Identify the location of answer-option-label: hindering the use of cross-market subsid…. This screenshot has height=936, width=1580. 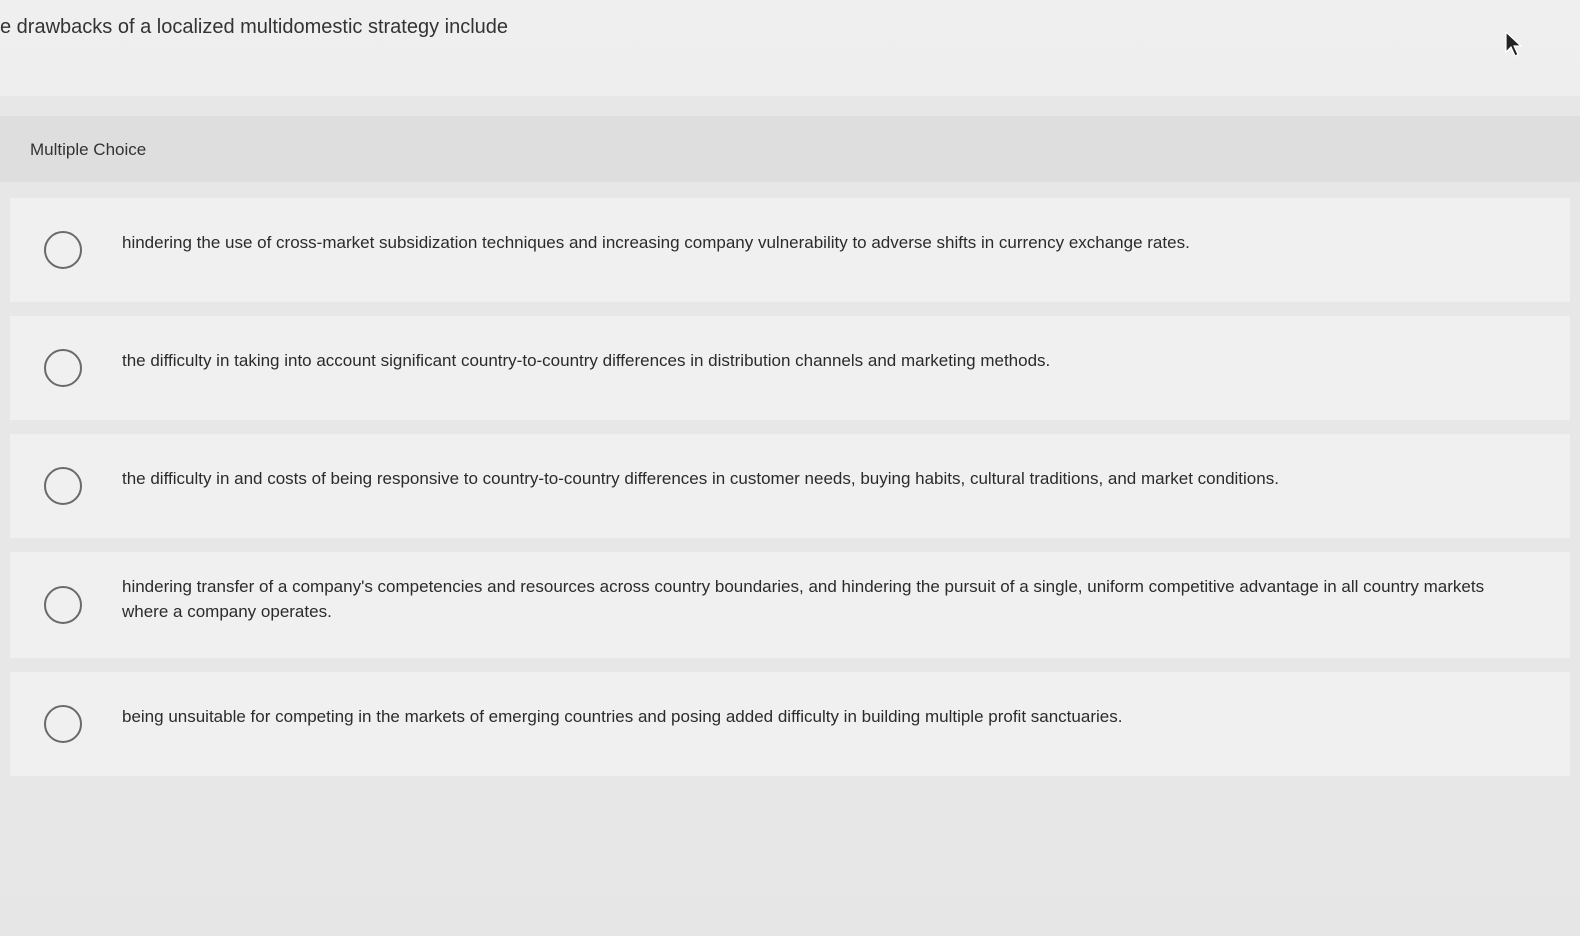
(656, 242).